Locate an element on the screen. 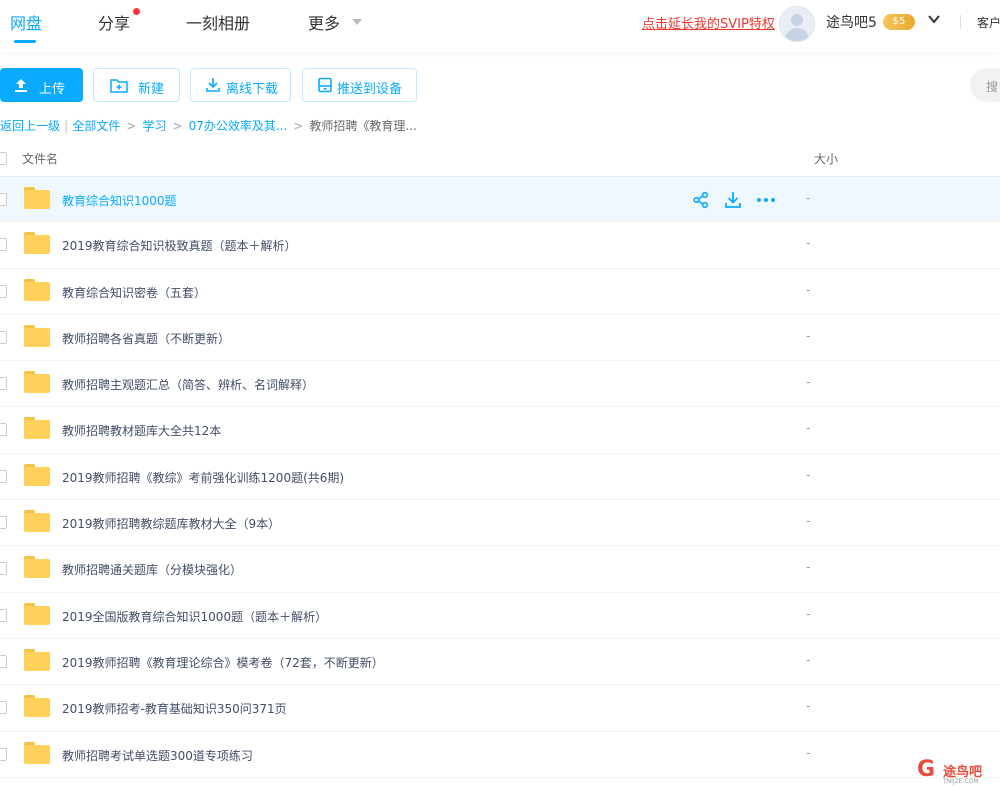  new-folder-button: 新建 is located at coordinates (136, 85).